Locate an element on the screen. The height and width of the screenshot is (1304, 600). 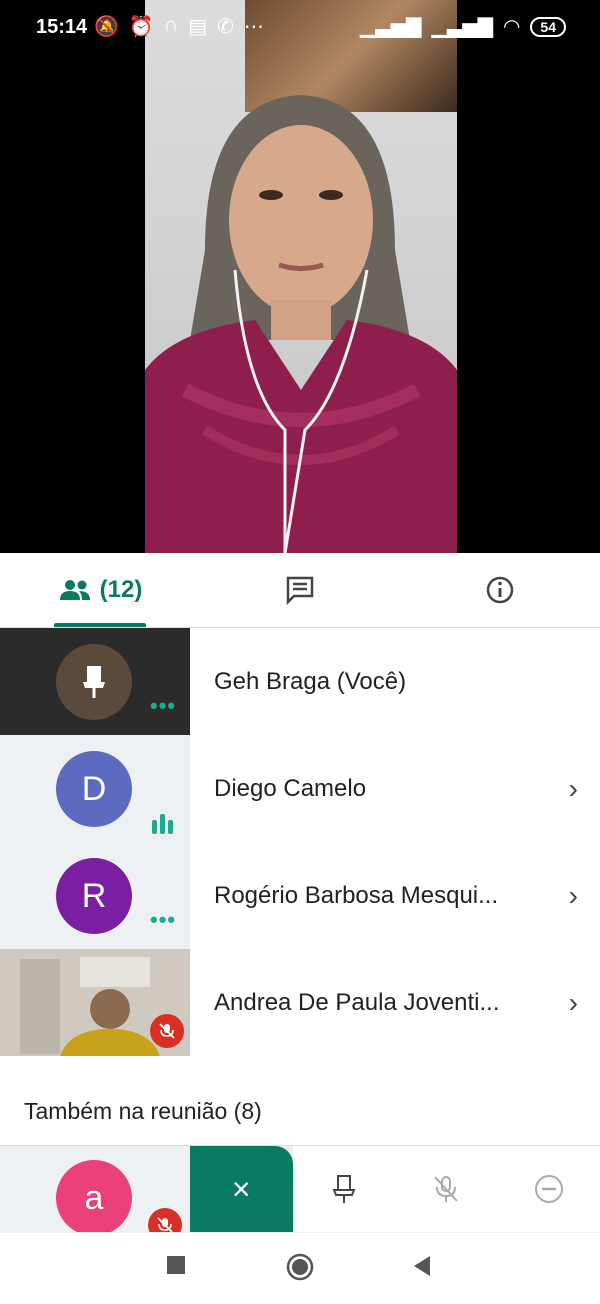
tab-chat is located at coordinates (300, 590).